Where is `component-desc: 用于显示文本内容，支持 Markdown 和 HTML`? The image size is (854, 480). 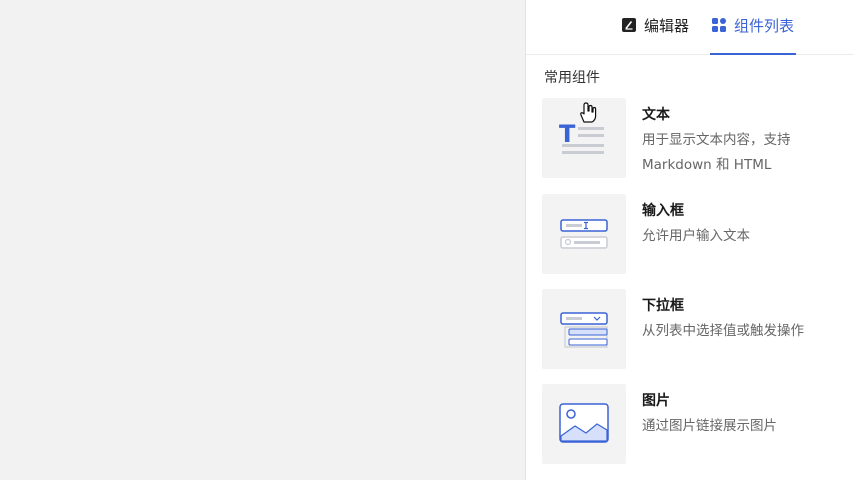
component-desc: 用于显示文本内容，支持 Markdown 和 HTML is located at coordinates (716, 152).